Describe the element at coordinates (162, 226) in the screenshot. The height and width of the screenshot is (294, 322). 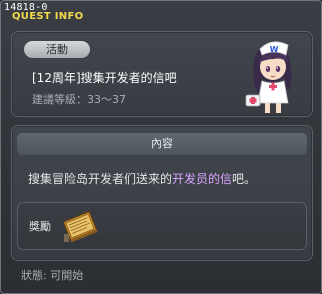
I see `reward-box: 獎勵` at that location.